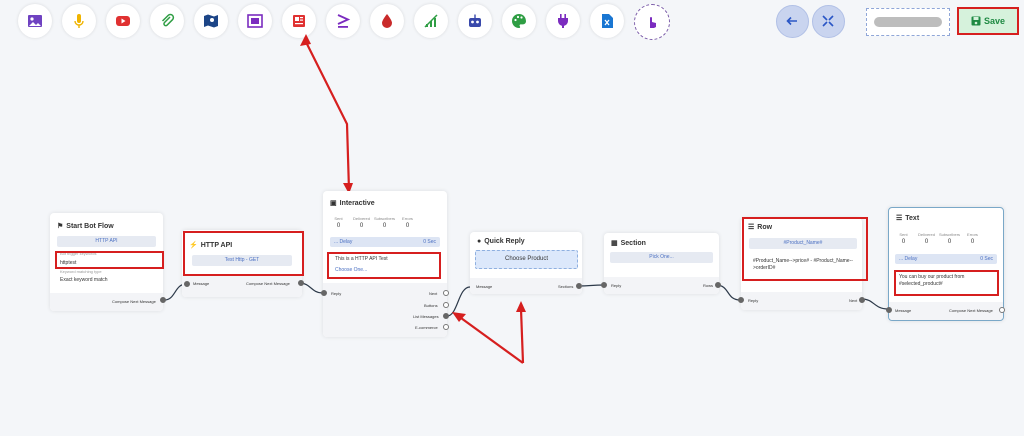 The width and height of the screenshot is (1024, 436). Describe the element at coordinates (243, 253) in the screenshot. I see `highlight-http-api` at that location.